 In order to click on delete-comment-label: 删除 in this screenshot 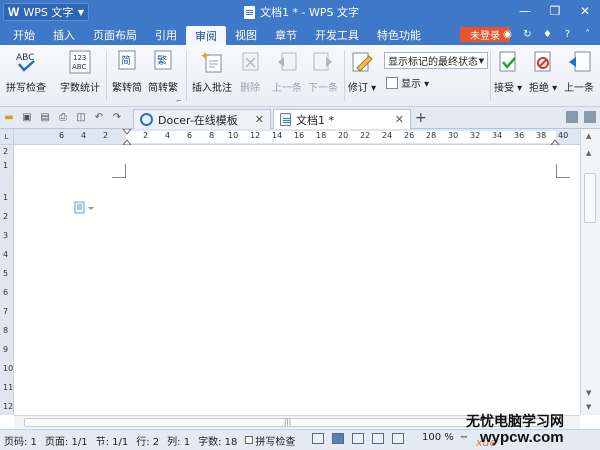, I will do `click(250, 88)`.